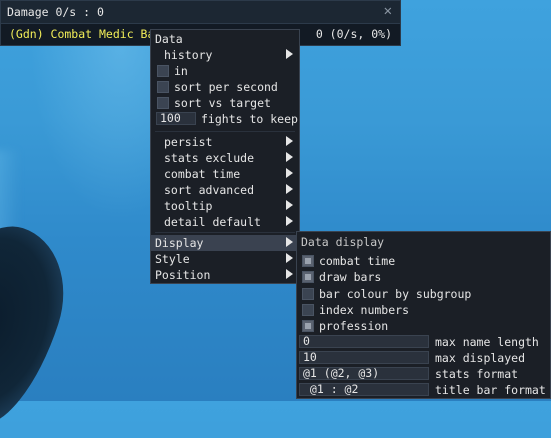 The image size is (551, 438). Describe the element at coordinates (308, 294) in the screenshot. I see `checkbox-bar-colour` at that location.